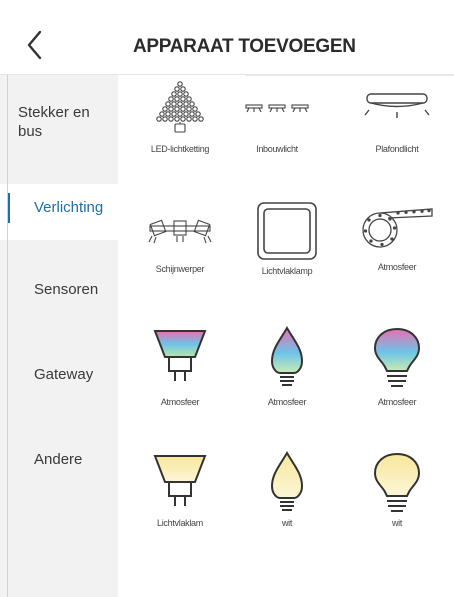 The image size is (454, 597). What do you see at coordinates (397, 105) in the screenshot?
I see `ceiling-light-icon` at bounding box center [397, 105].